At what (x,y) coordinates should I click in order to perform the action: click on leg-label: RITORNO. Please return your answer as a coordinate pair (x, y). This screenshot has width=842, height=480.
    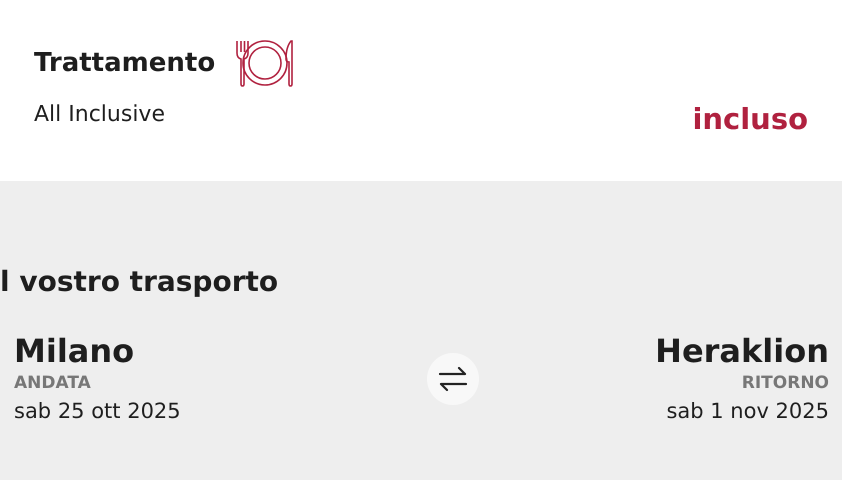
    Looking at the image, I should click on (785, 383).